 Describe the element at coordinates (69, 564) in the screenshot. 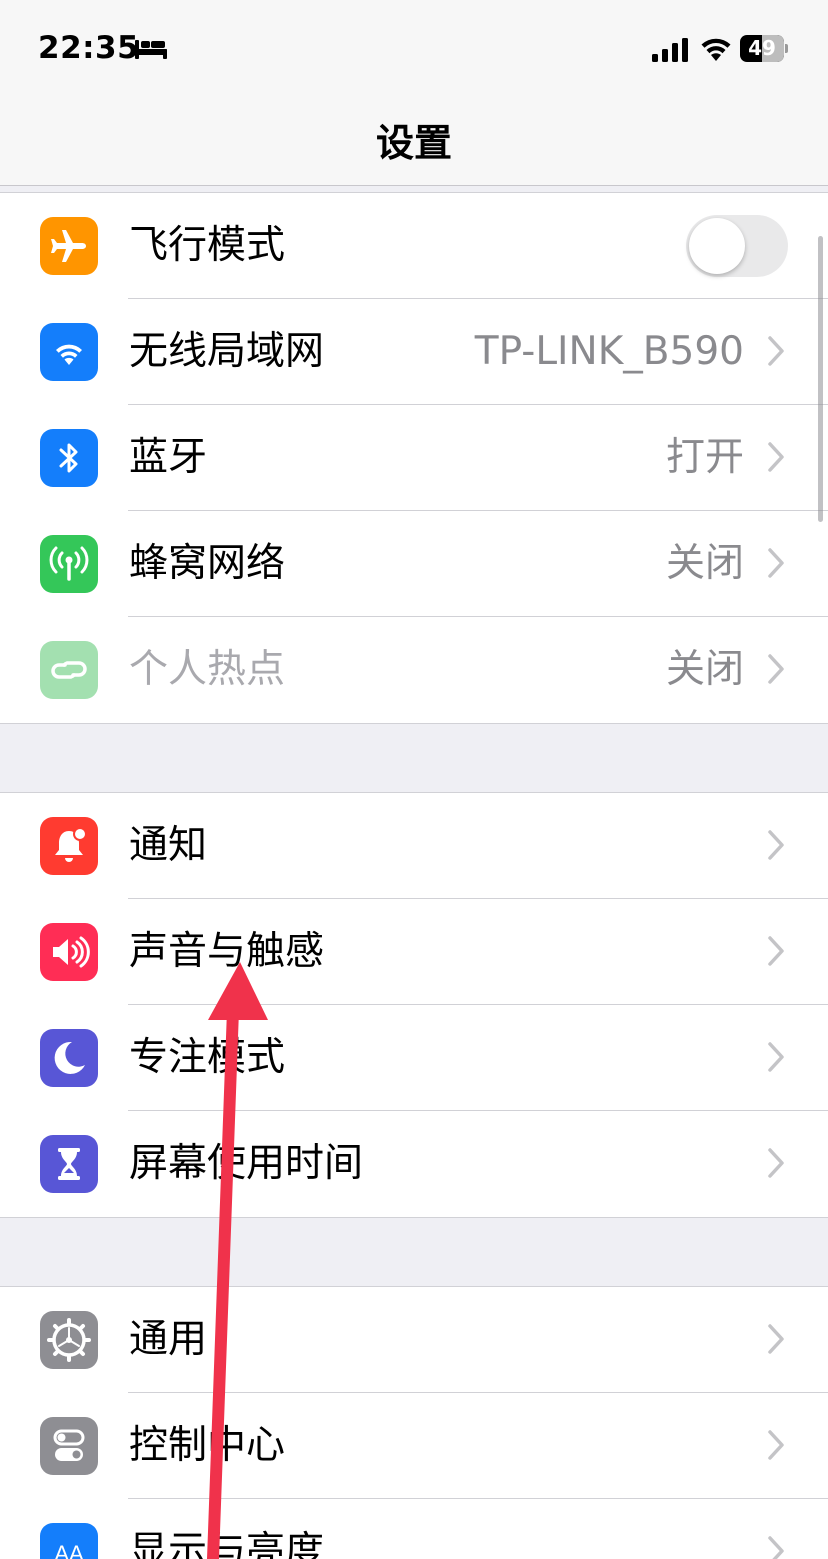

I see `antenna-icon` at that location.